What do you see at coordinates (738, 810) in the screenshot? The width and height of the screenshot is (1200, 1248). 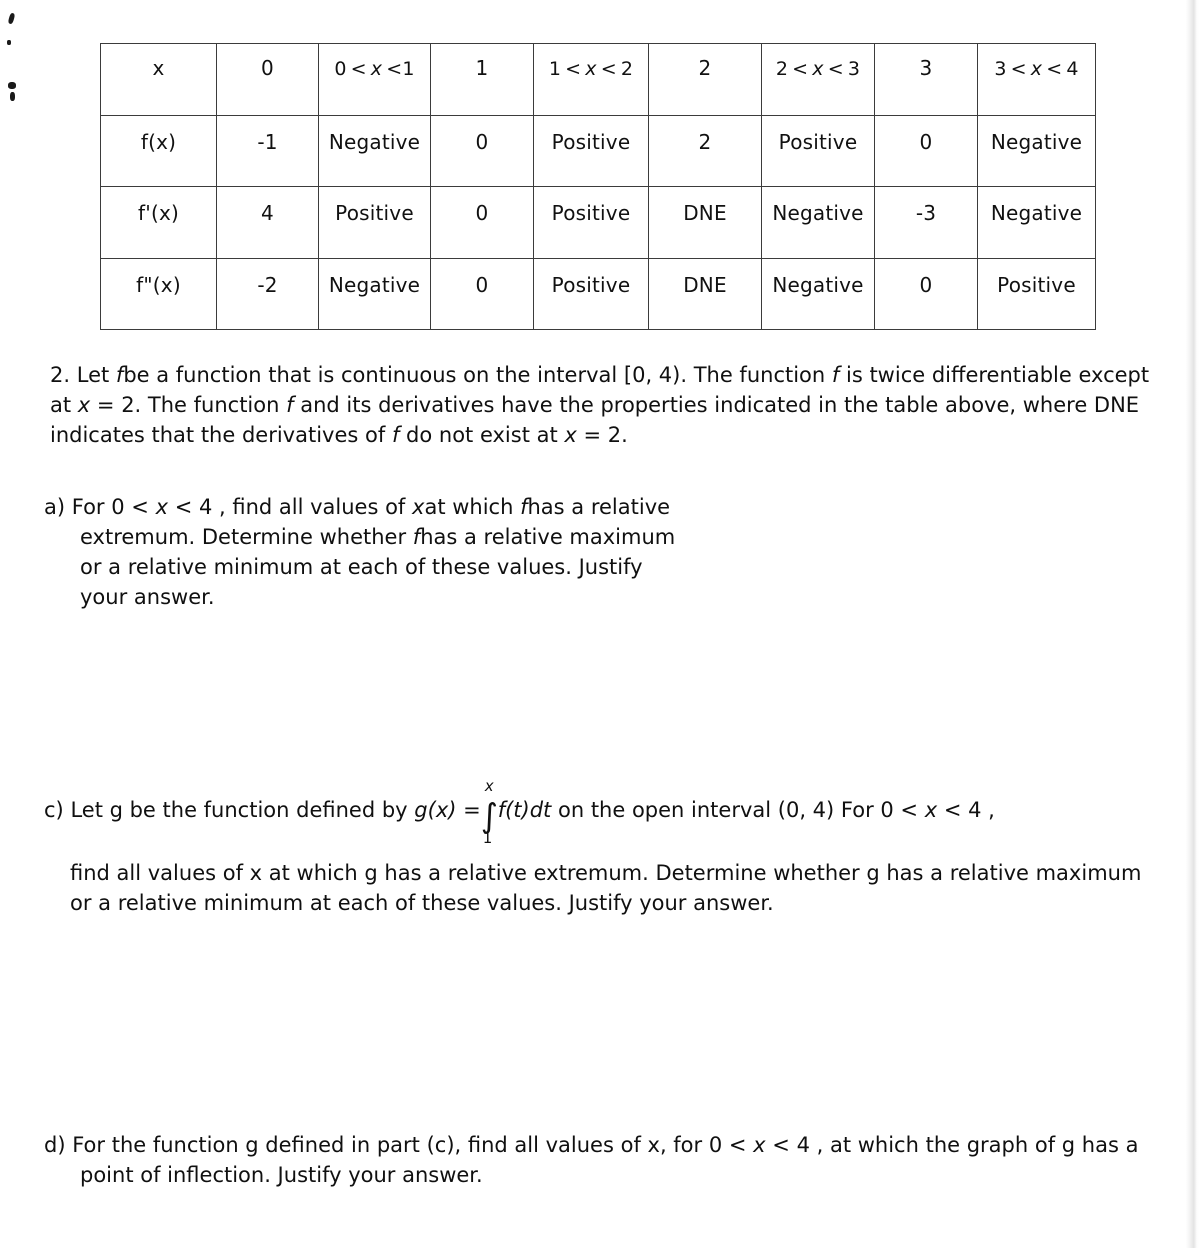 I see `part-c-text: on the open interval (0, 4) For 0 <` at bounding box center [738, 810].